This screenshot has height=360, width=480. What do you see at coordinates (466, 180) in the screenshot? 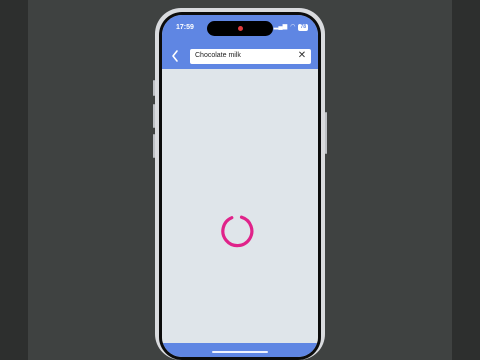
I see `right-dark-margin` at bounding box center [466, 180].